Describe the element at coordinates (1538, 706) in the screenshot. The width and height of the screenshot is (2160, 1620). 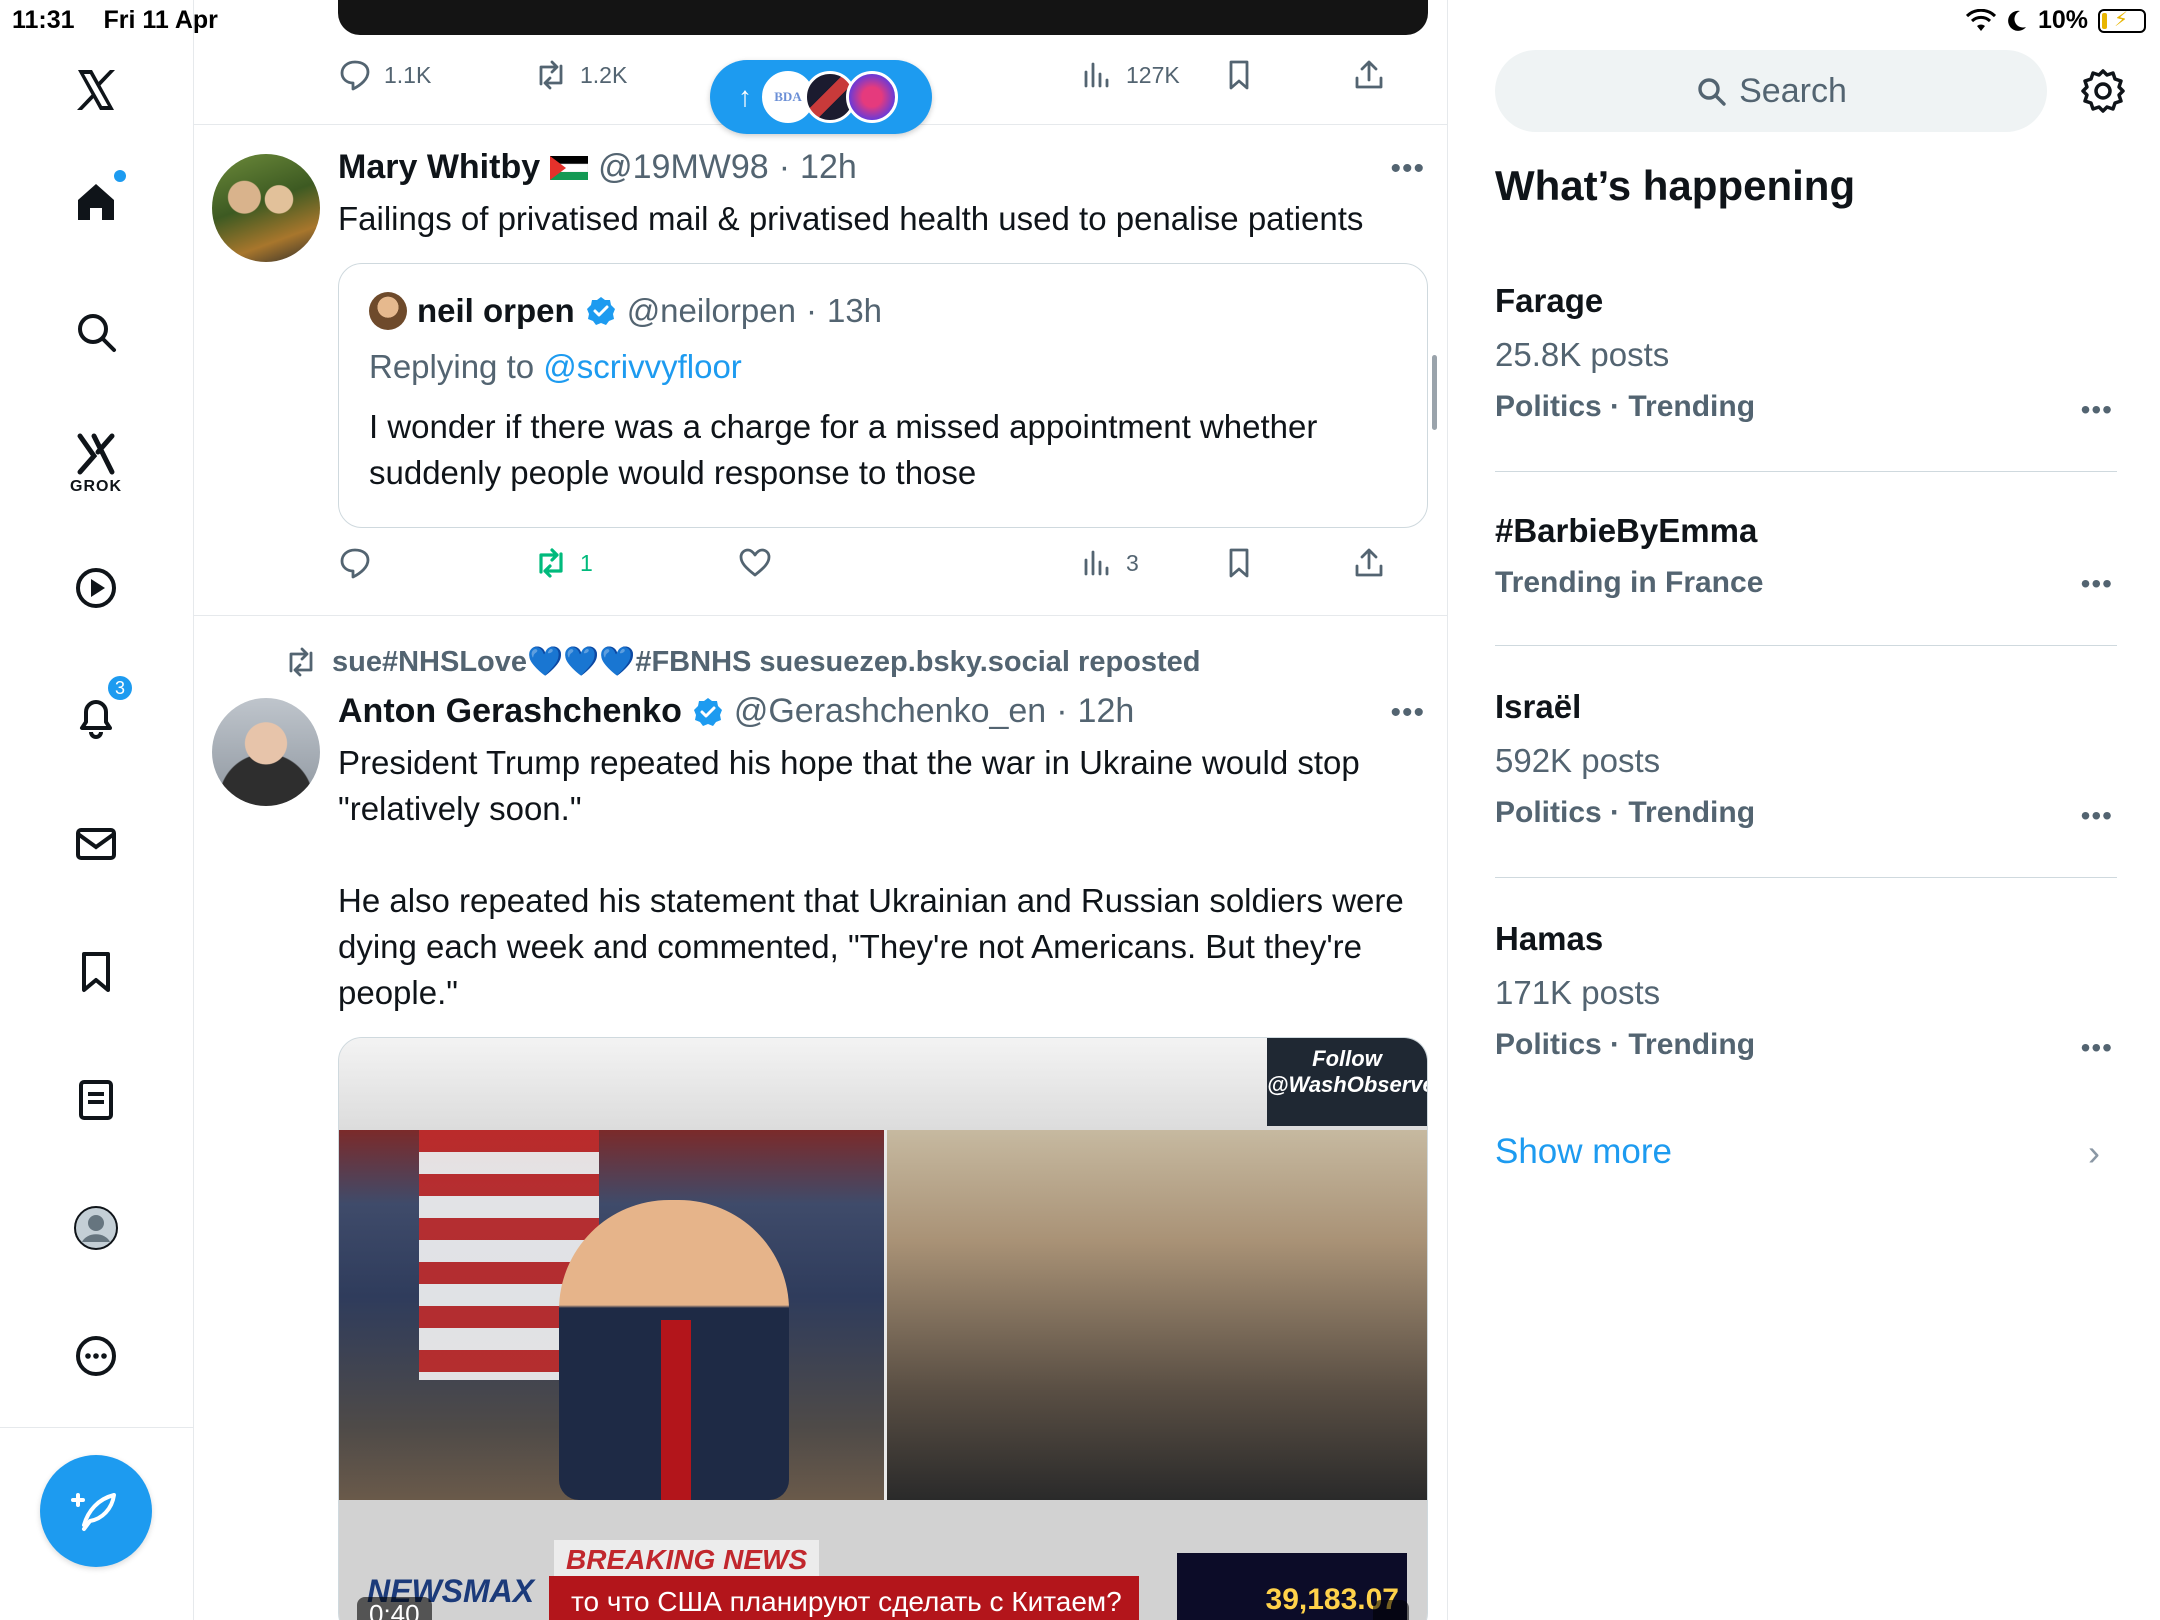
I see `trend-name: Israël` at that location.